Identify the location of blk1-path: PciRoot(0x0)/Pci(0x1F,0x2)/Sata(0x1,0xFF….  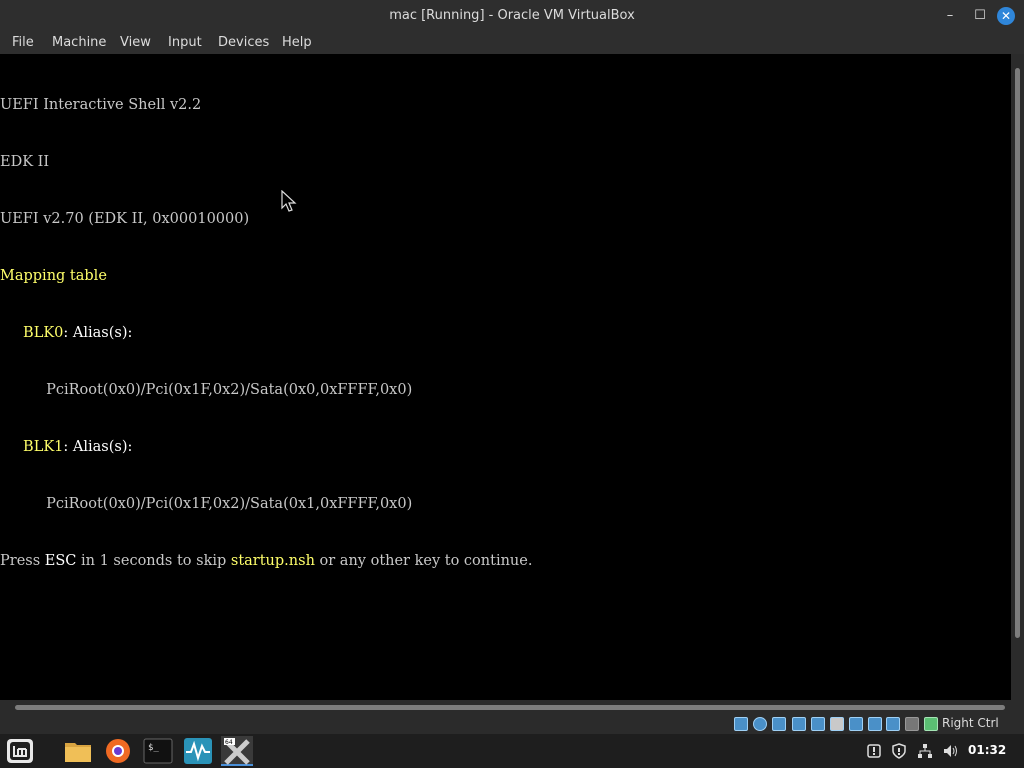
(229, 504).